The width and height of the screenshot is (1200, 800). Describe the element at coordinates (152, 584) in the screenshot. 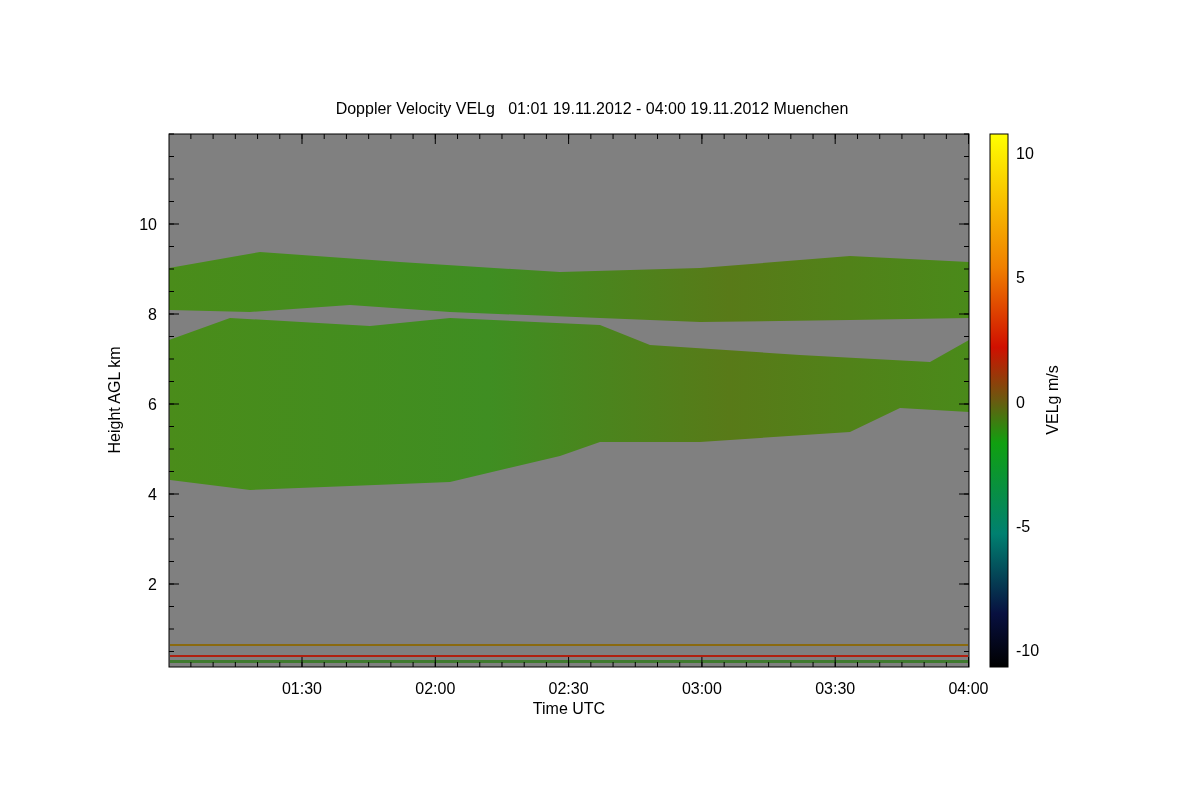

I see `y-tick-label: 2` at that location.